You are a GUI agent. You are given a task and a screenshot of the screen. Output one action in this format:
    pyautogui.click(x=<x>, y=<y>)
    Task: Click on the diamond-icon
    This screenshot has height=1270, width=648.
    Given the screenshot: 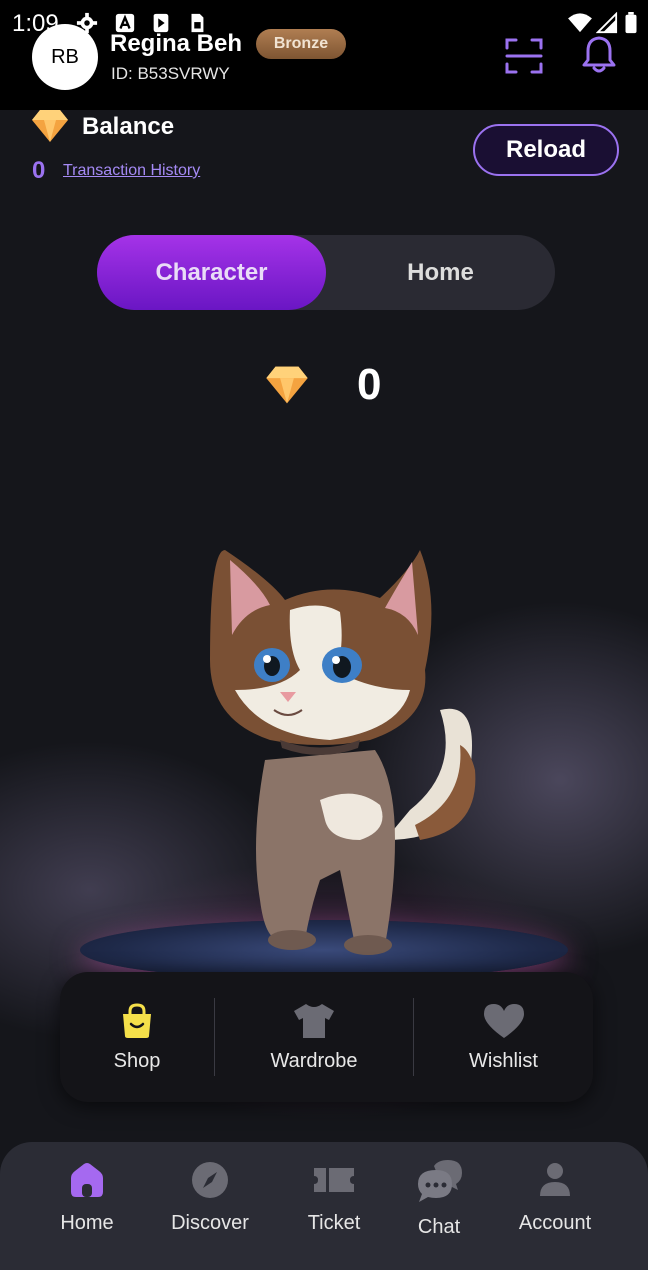 What is the action you would take?
    pyautogui.click(x=50, y=126)
    